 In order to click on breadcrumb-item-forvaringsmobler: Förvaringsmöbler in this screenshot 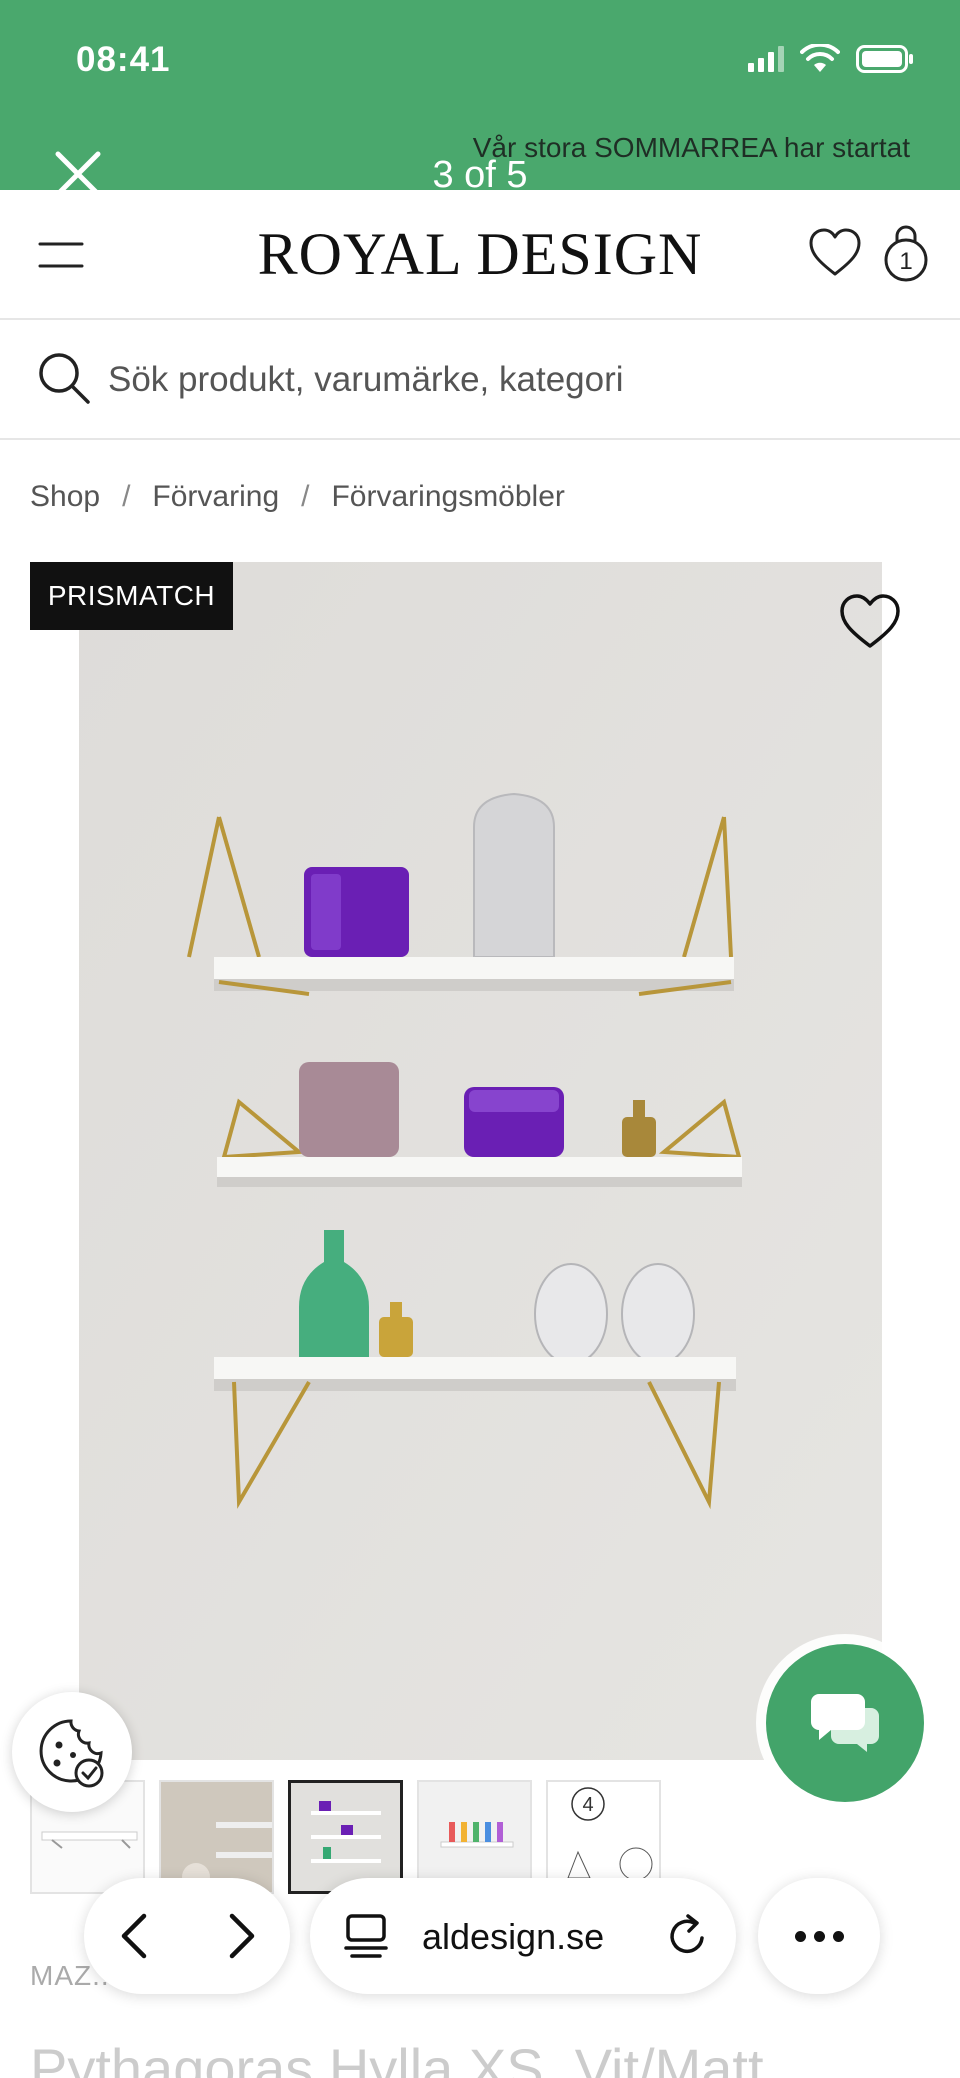, I will do `click(447, 497)`.